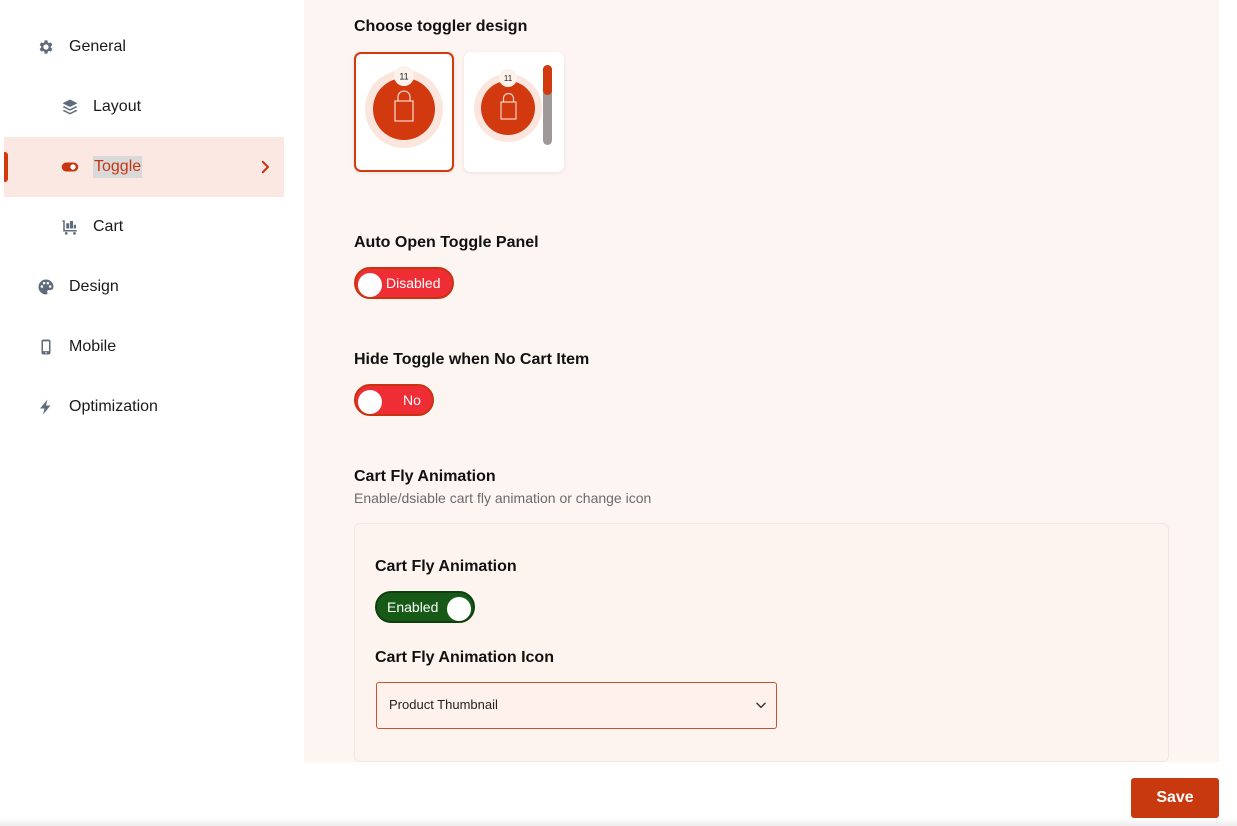 This screenshot has height=826, width=1237. I want to click on sidebar-item-label: Optimization, so click(113, 406).